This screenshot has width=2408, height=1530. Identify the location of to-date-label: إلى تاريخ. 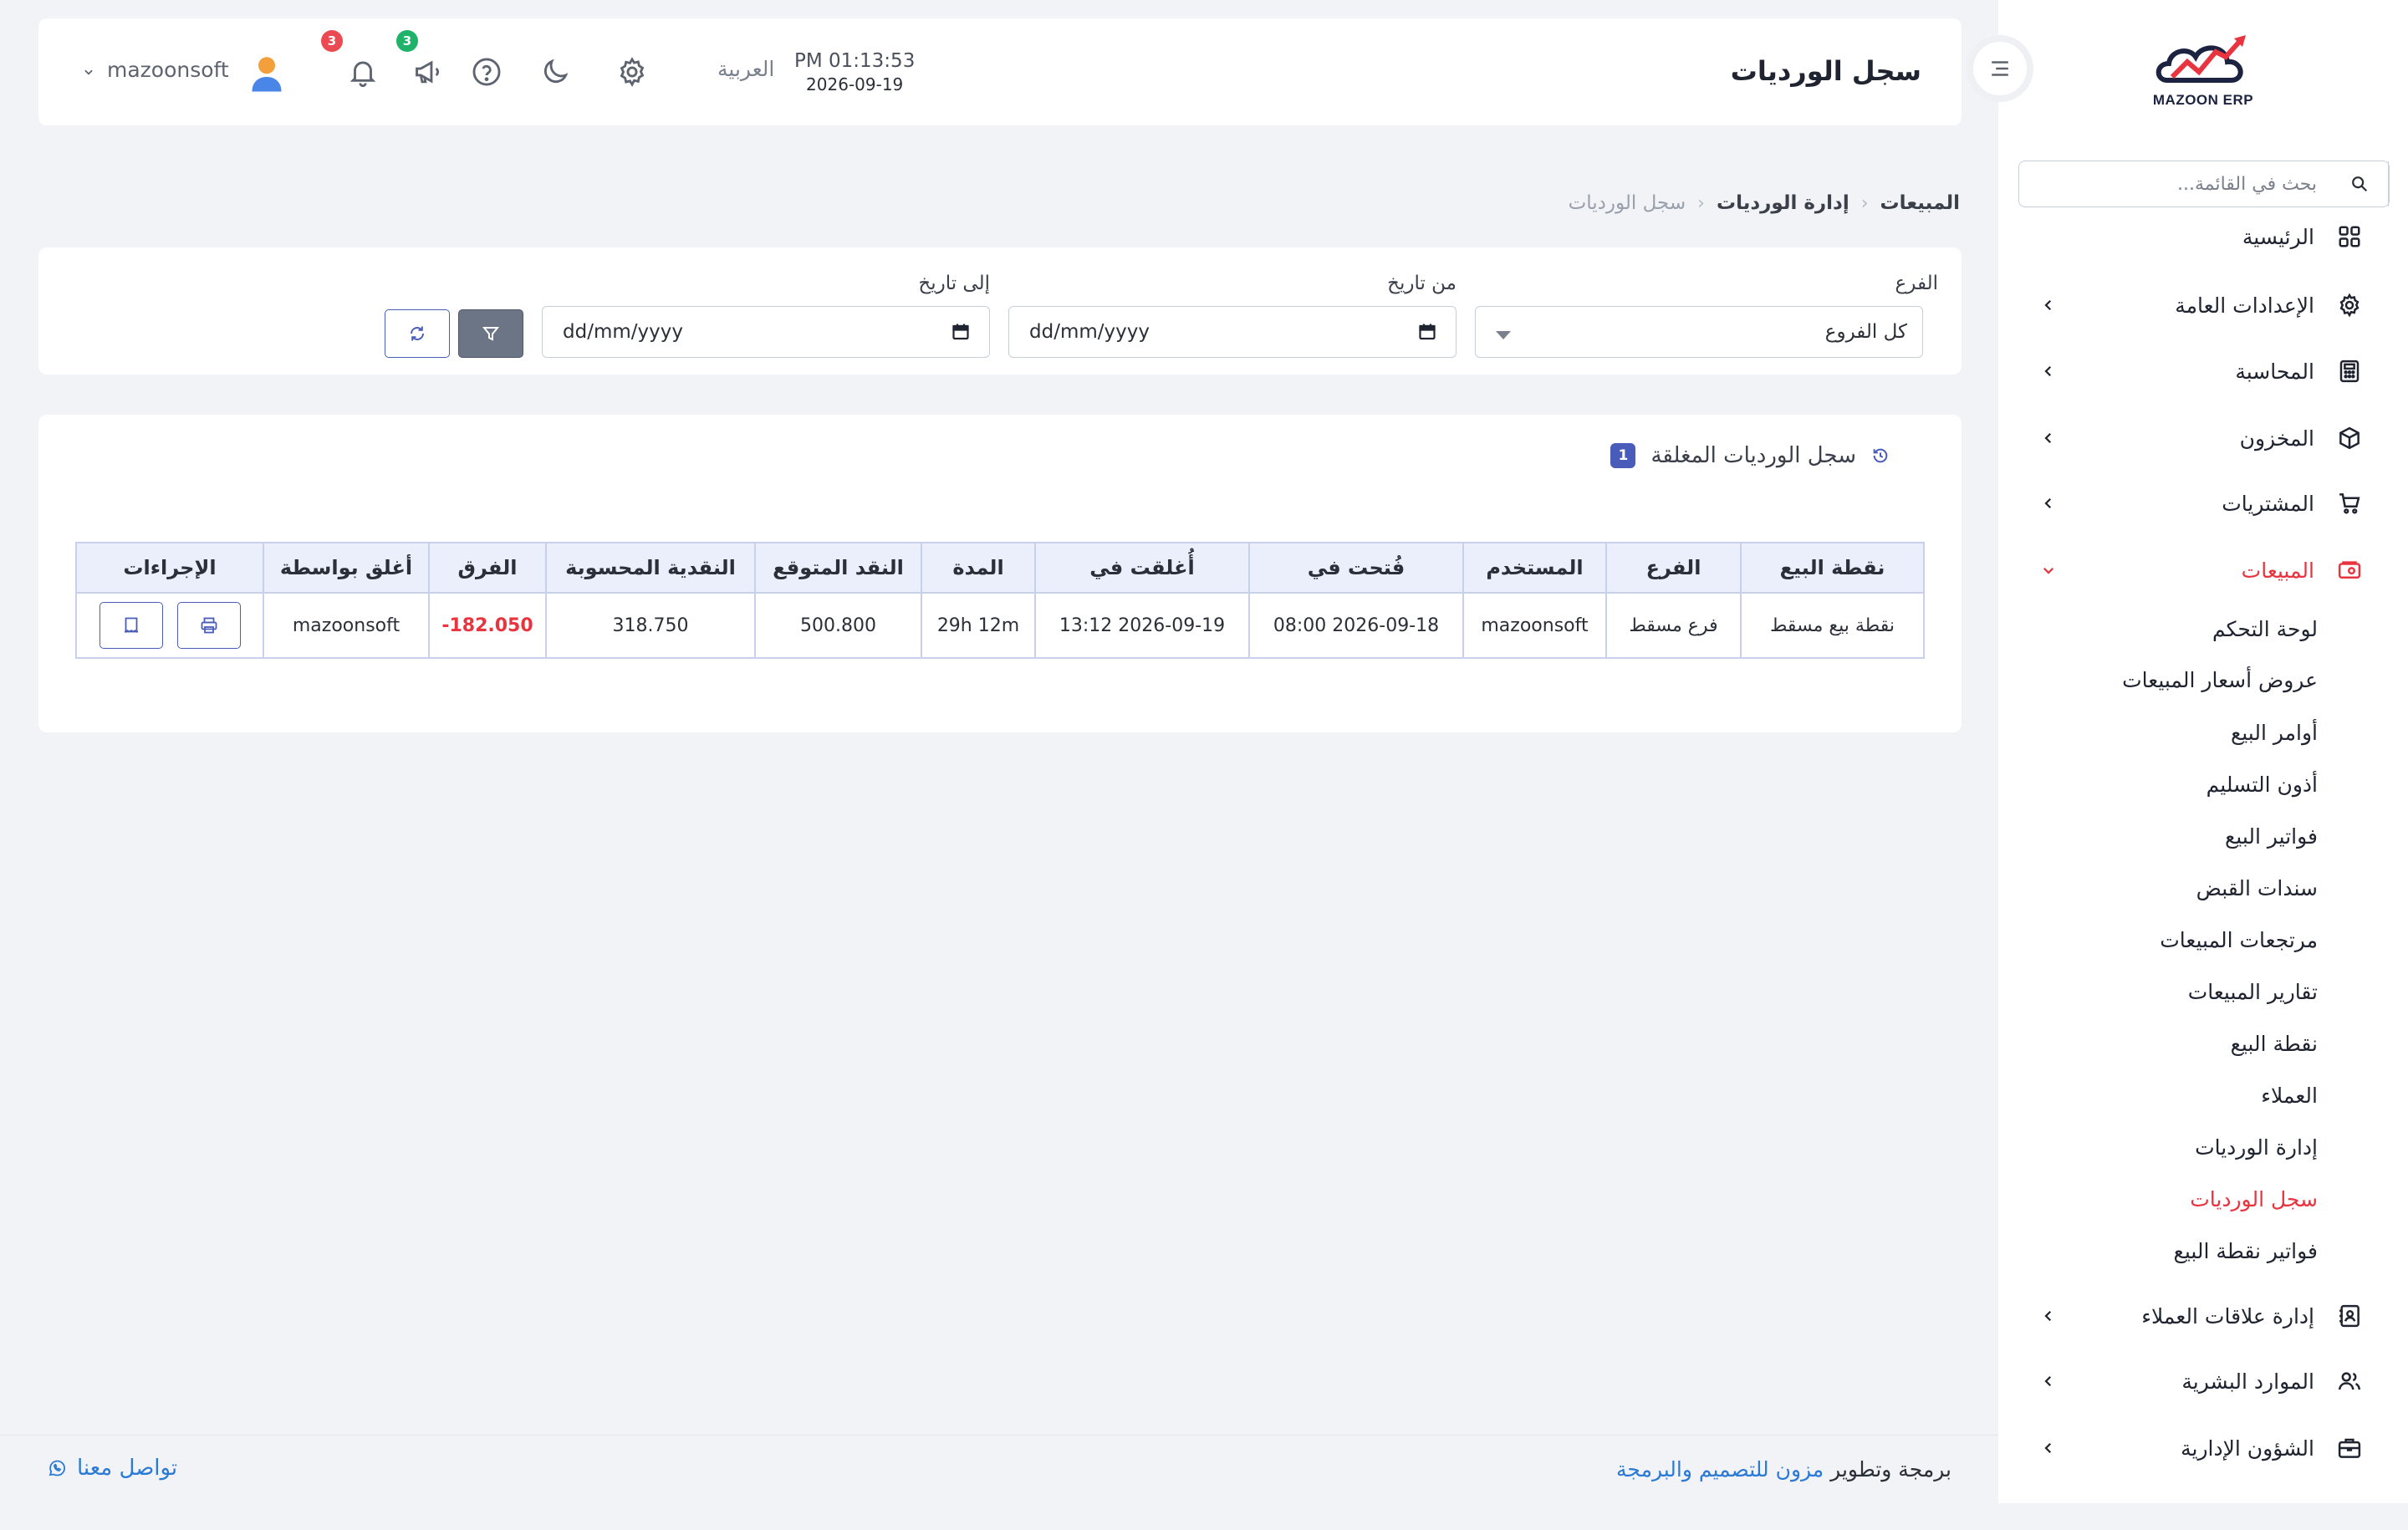
(954, 283).